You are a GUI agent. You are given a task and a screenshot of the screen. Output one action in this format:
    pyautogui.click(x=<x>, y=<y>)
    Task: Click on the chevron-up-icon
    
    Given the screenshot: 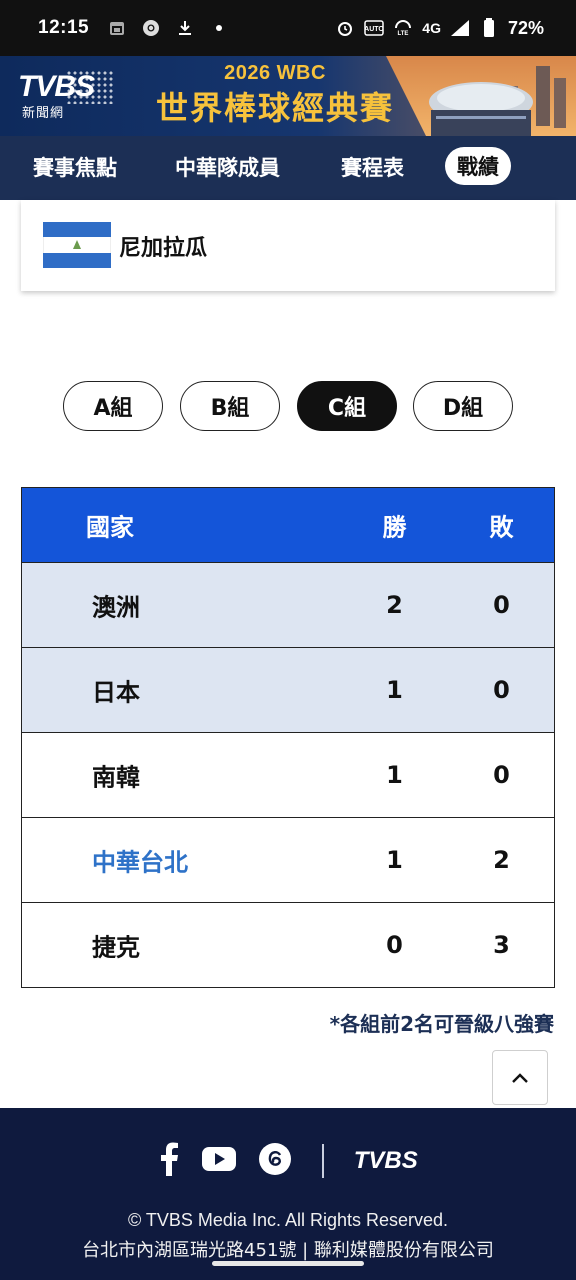 What is the action you would take?
    pyautogui.click(x=520, y=1077)
    